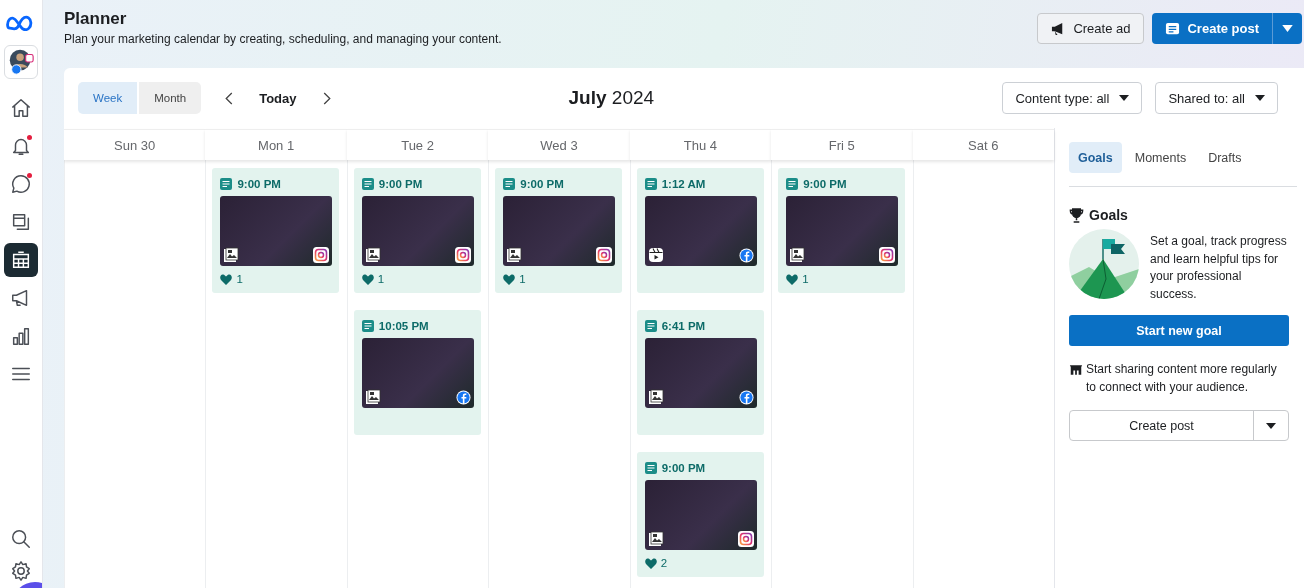 This screenshot has width=1304, height=588. What do you see at coordinates (1219, 268) in the screenshot?
I see `goals-description: Set a goal, track progress and learn helpful tips for your professional success.` at bounding box center [1219, 268].